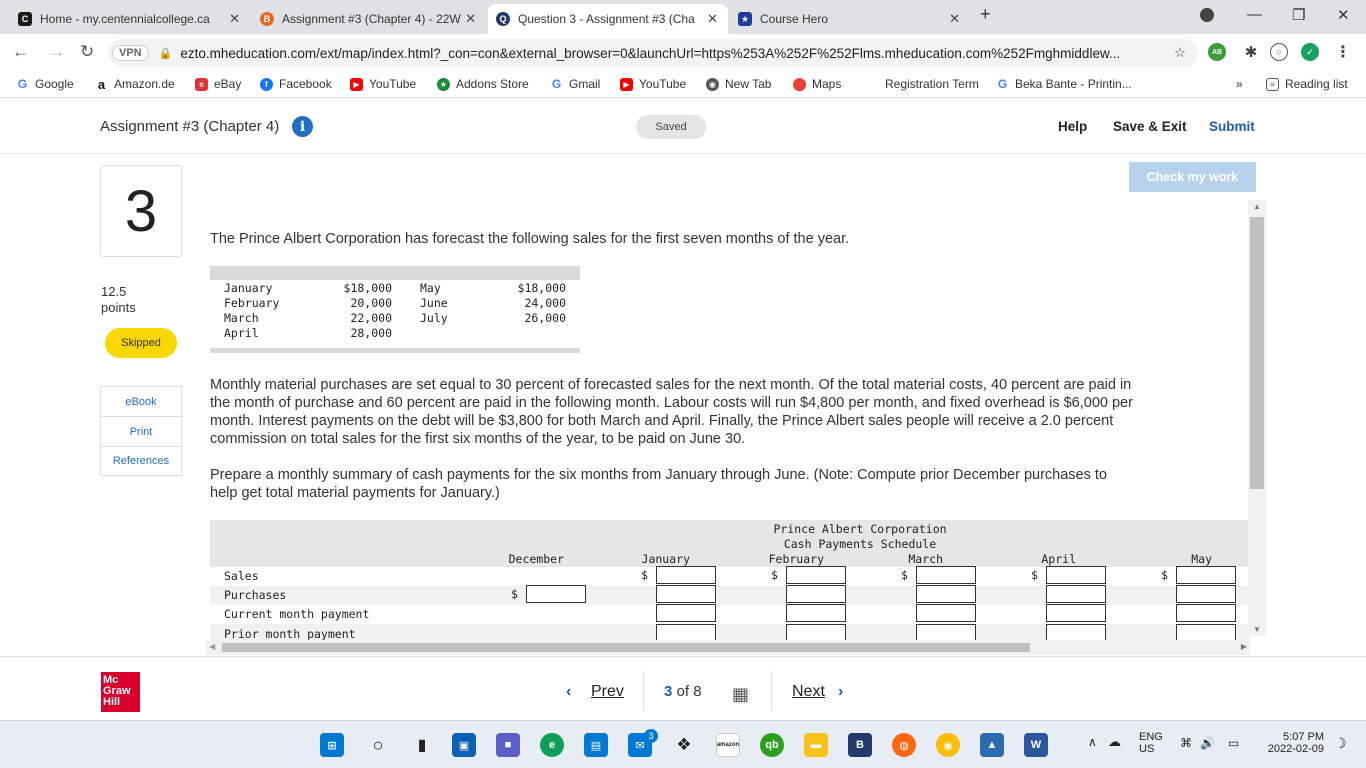 The width and height of the screenshot is (1366, 768). What do you see at coordinates (816, 613) in the screenshot?
I see `current-payment-february-input` at bounding box center [816, 613].